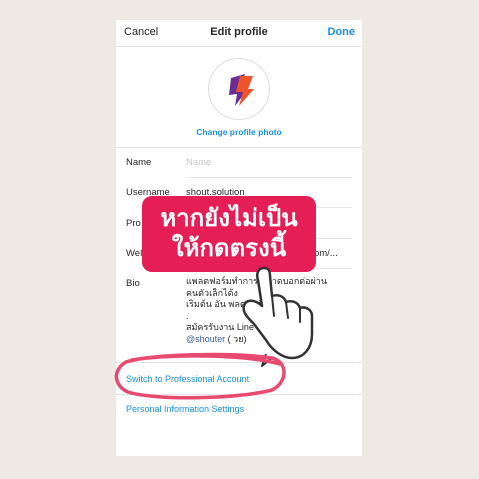 The height and width of the screenshot is (479, 479). I want to click on highlight-circle, so click(200, 376).